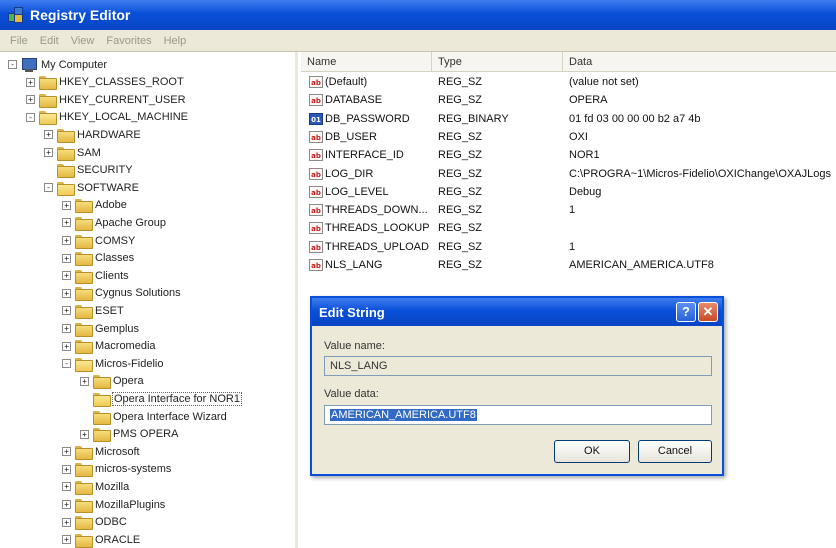 The image size is (836, 548). What do you see at coordinates (88, 170) in the screenshot?
I see `tree-node: SECURITY` at bounding box center [88, 170].